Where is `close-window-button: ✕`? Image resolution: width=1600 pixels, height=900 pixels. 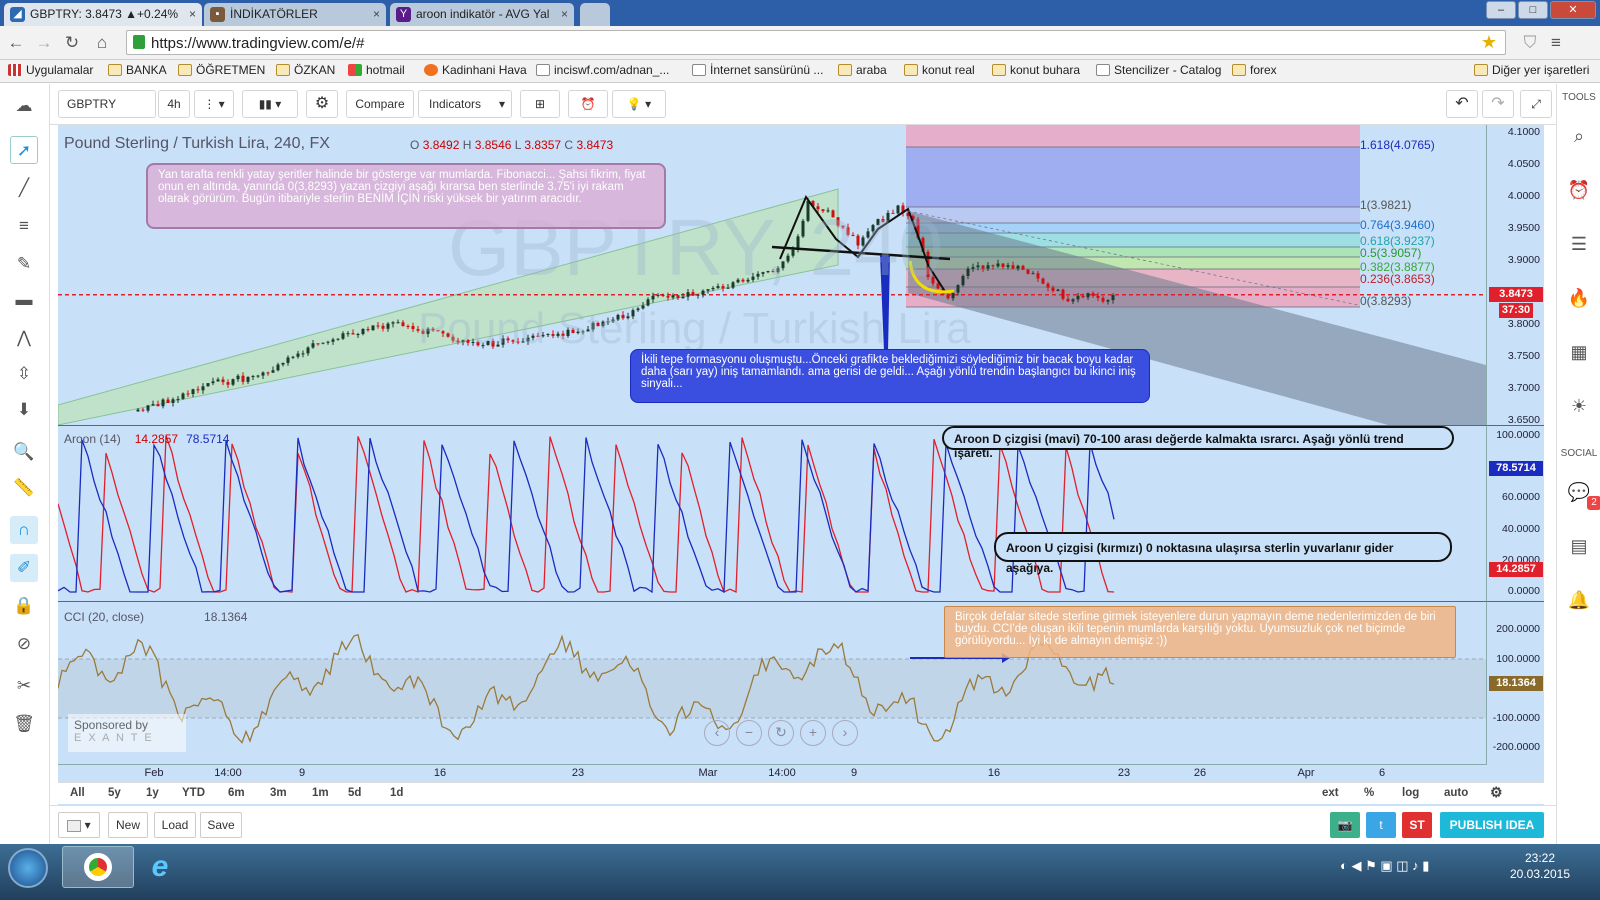 close-window-button: ✕ is located at coordinates (1573, 10).